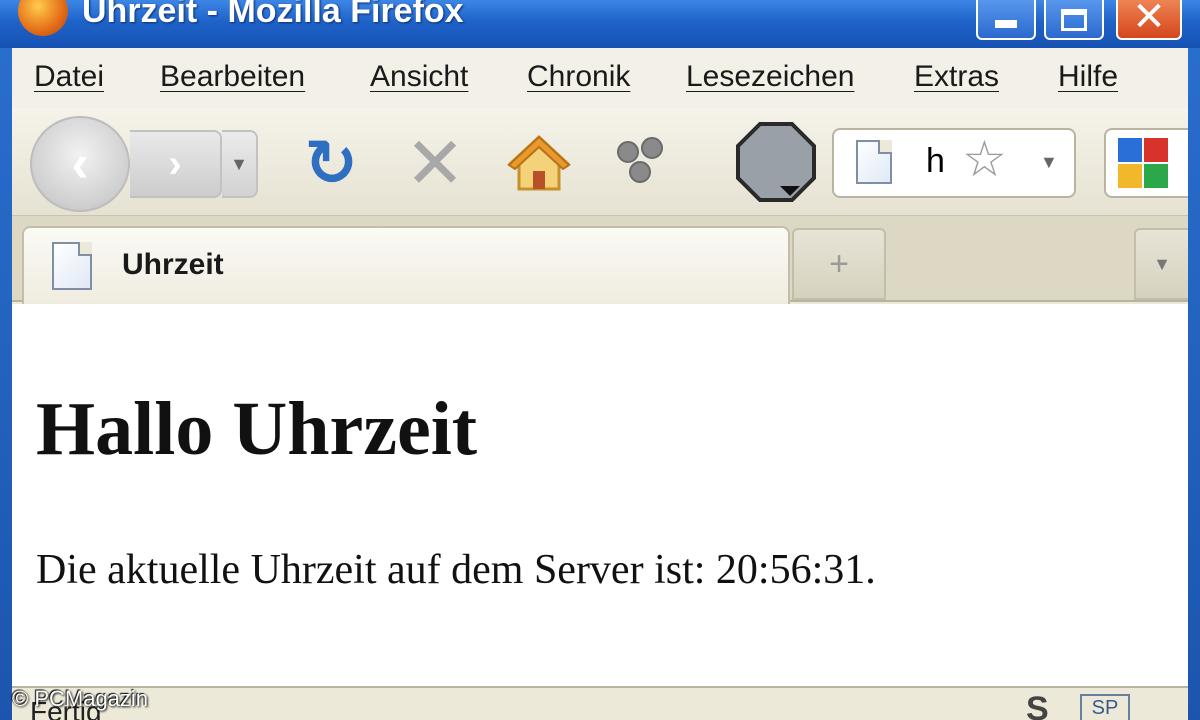 This screenshot has height=720, width=1200. I want to click on tab-bar: Uhrzeit + ▼, so click(600, 260).